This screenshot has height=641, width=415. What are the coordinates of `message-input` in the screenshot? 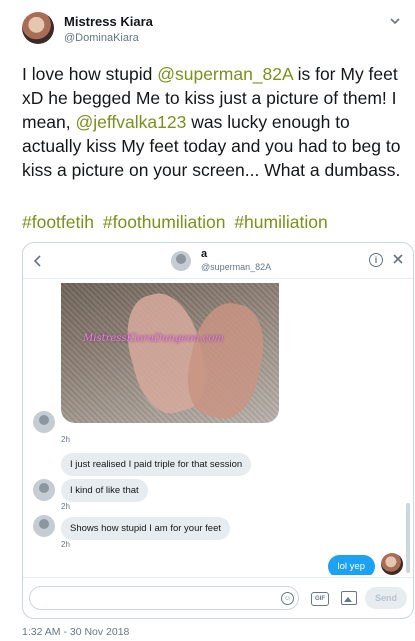 It's located at (164, 598).